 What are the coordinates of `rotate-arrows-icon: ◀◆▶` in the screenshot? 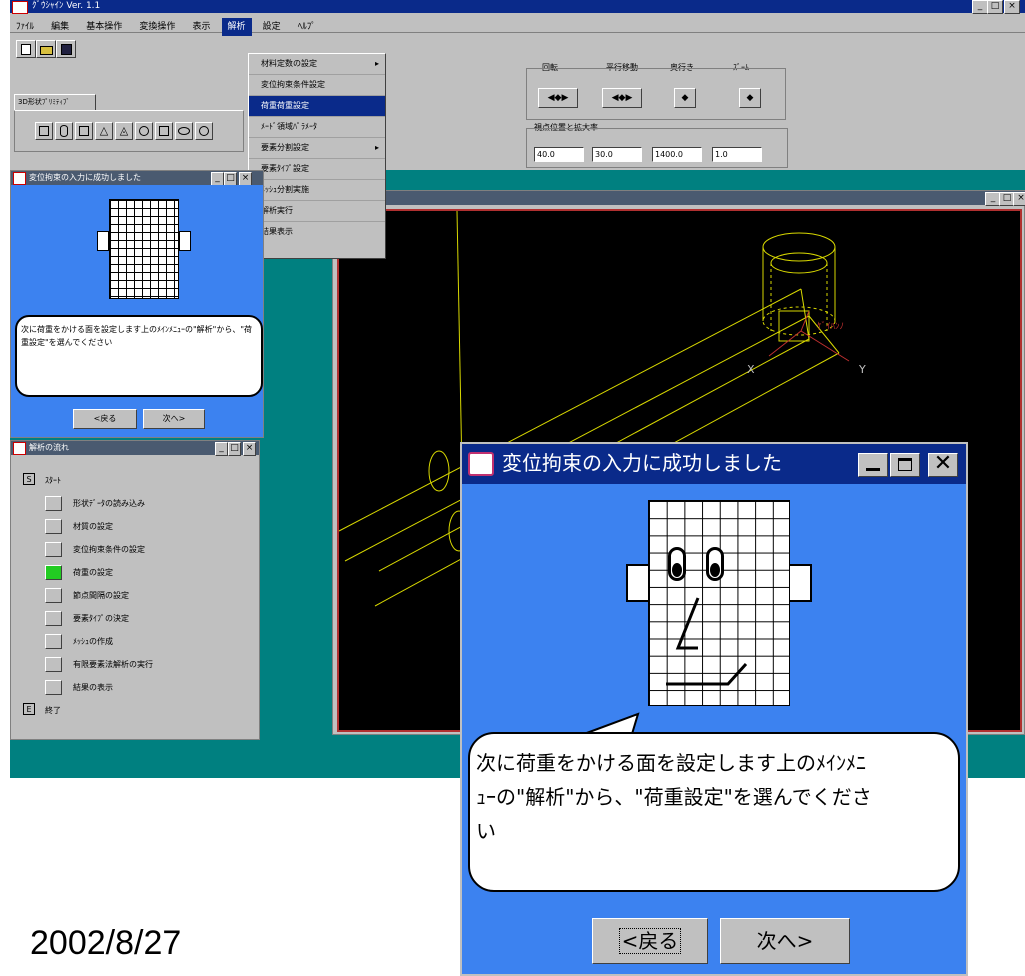 It's located at (558, 98).